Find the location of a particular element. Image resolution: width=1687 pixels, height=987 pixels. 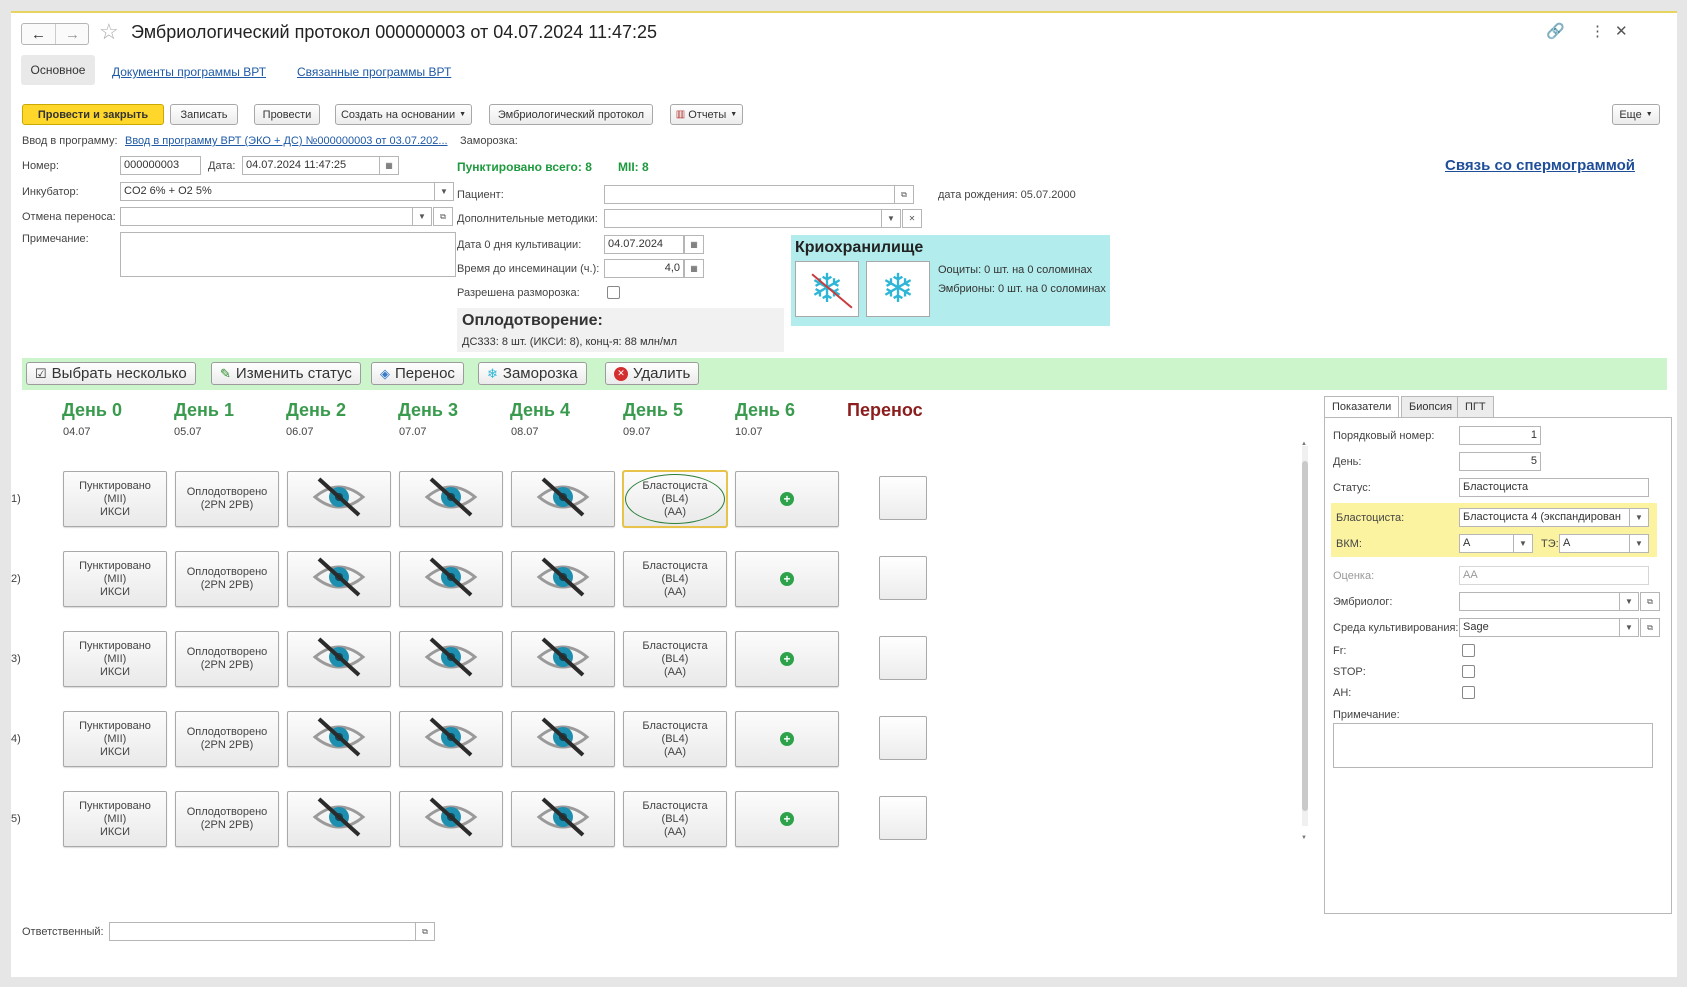

scroll-thumb is located at coordinates (1305, 636).